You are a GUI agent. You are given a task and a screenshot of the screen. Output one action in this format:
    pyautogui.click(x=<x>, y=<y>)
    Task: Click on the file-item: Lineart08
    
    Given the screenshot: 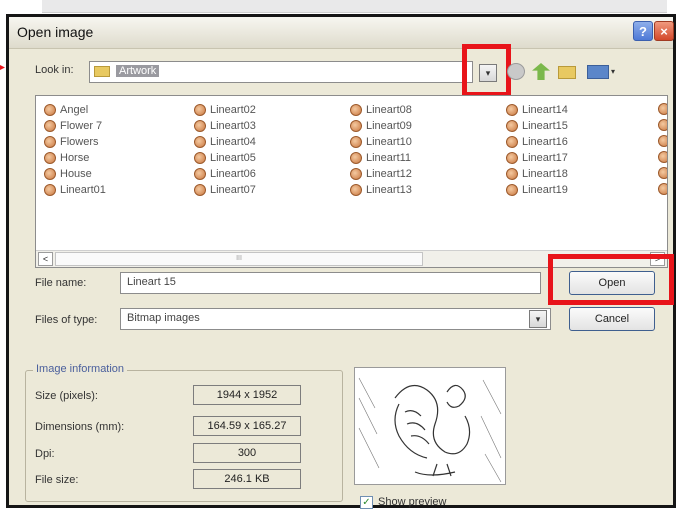 What is the action you would take?
    pyautogui.click(x=381, y=109)
    